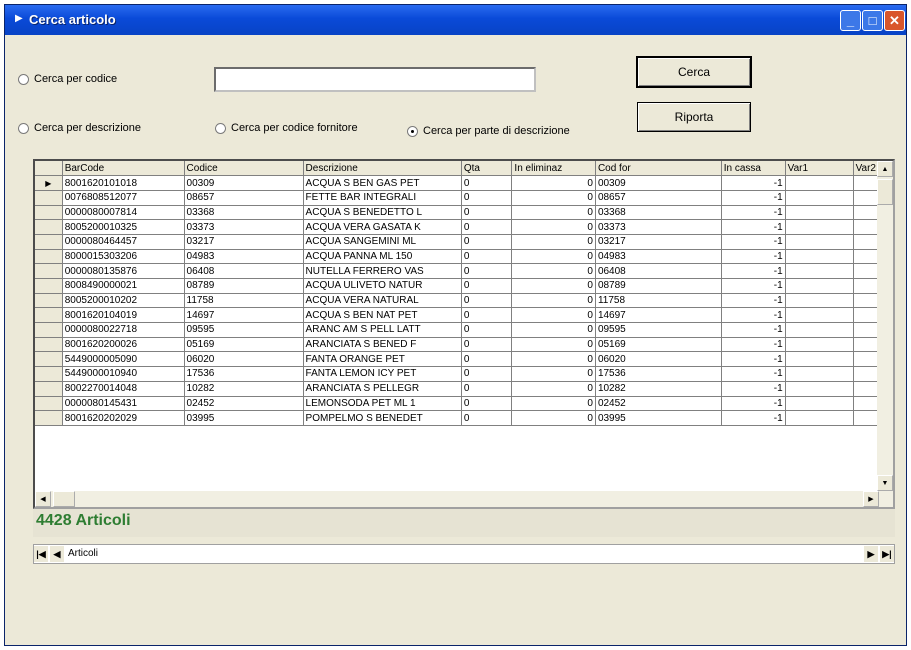 Image resolution: width=911 pixels, height=650 pixels. What do you see at coordinates (464, 499) in the screenshot?
I see `horizontal-scrollbar: ◀ ▶` at bounding box center [464, 499].